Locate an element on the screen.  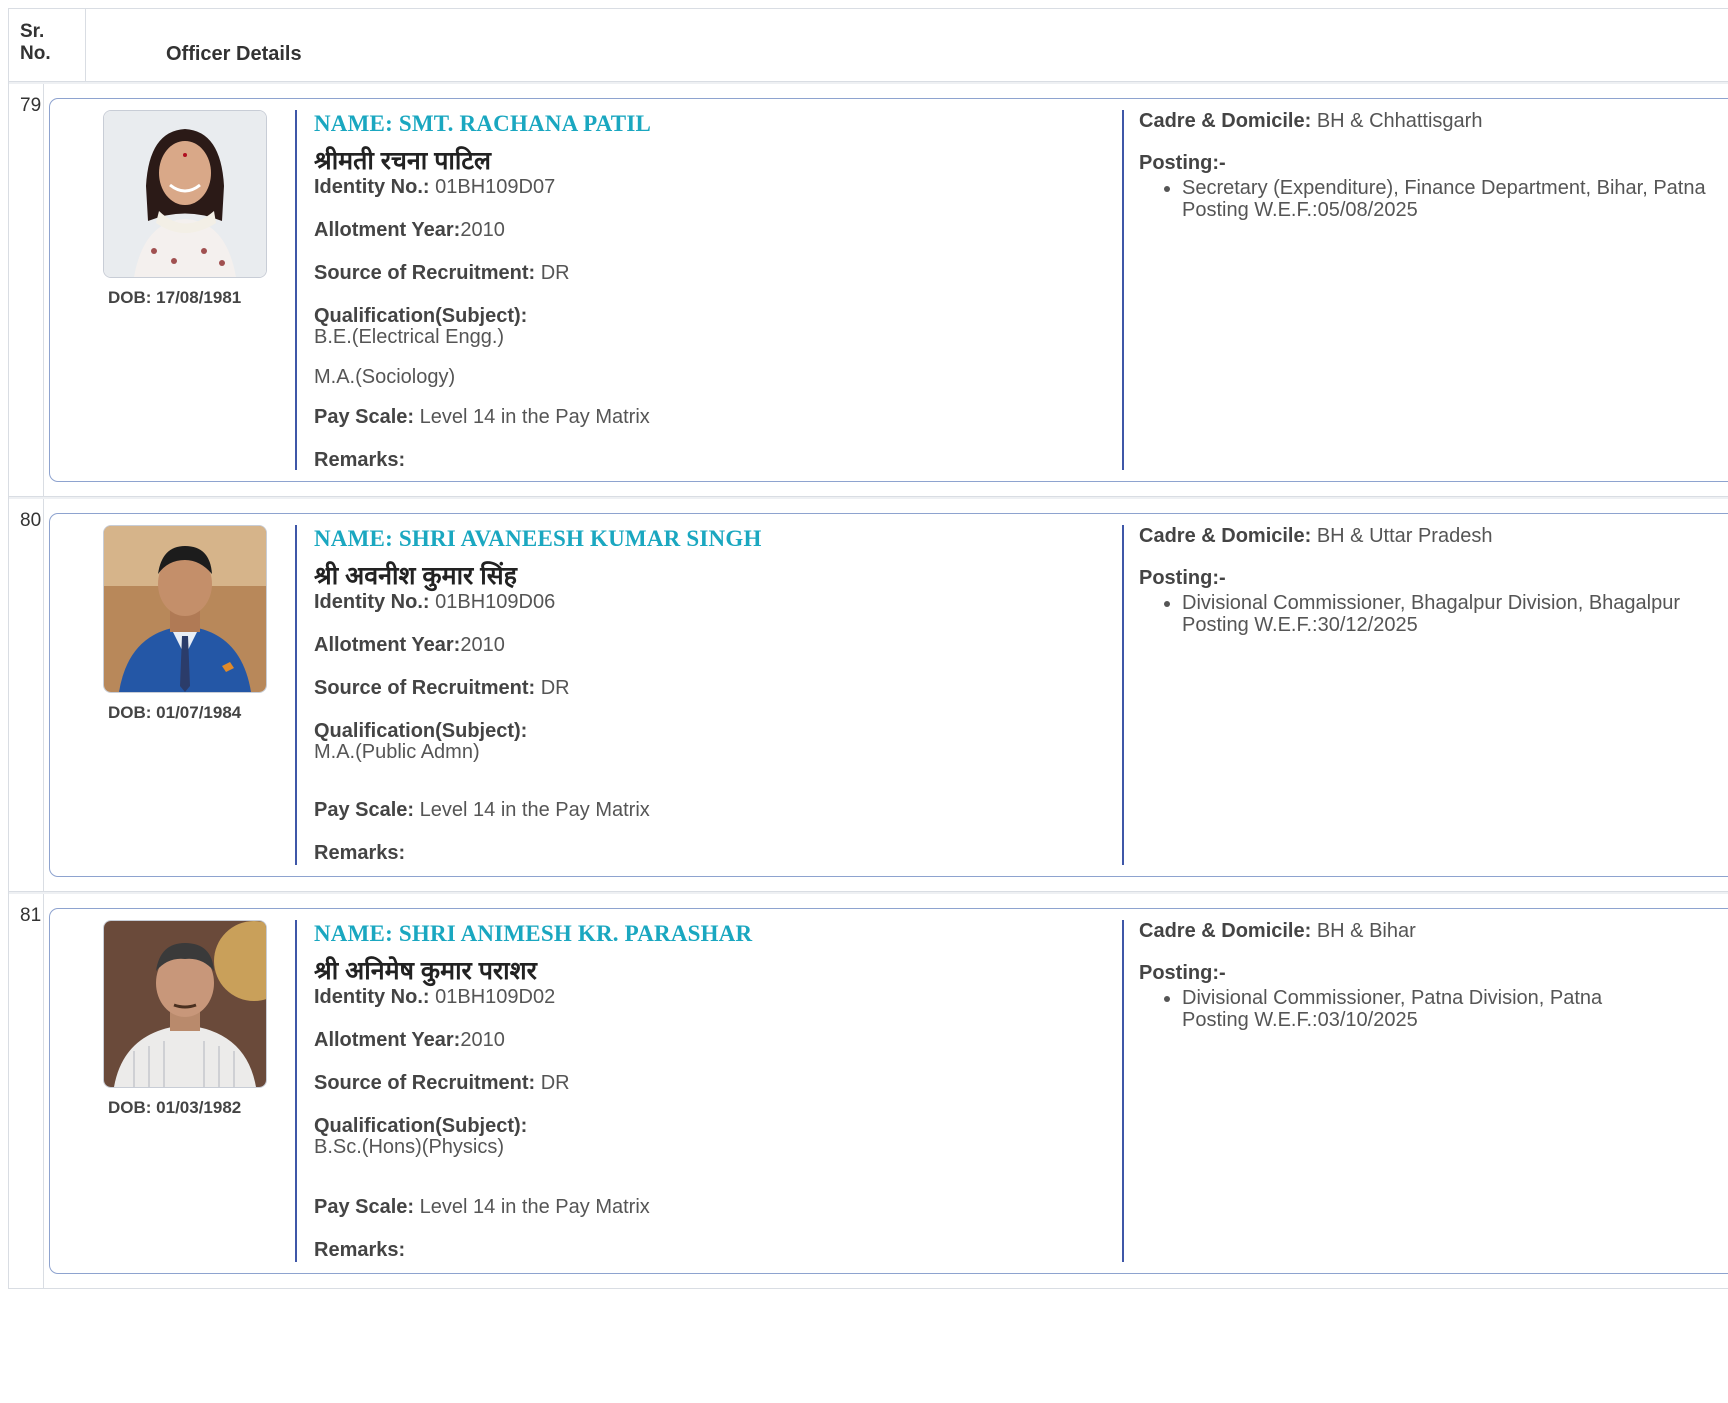
header-sr-line2: No. is located at coordinates (35, 53).